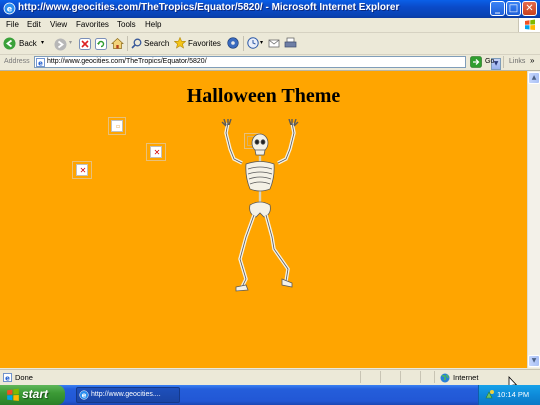  I want to click on maximize-button: □, so click(513, 8).